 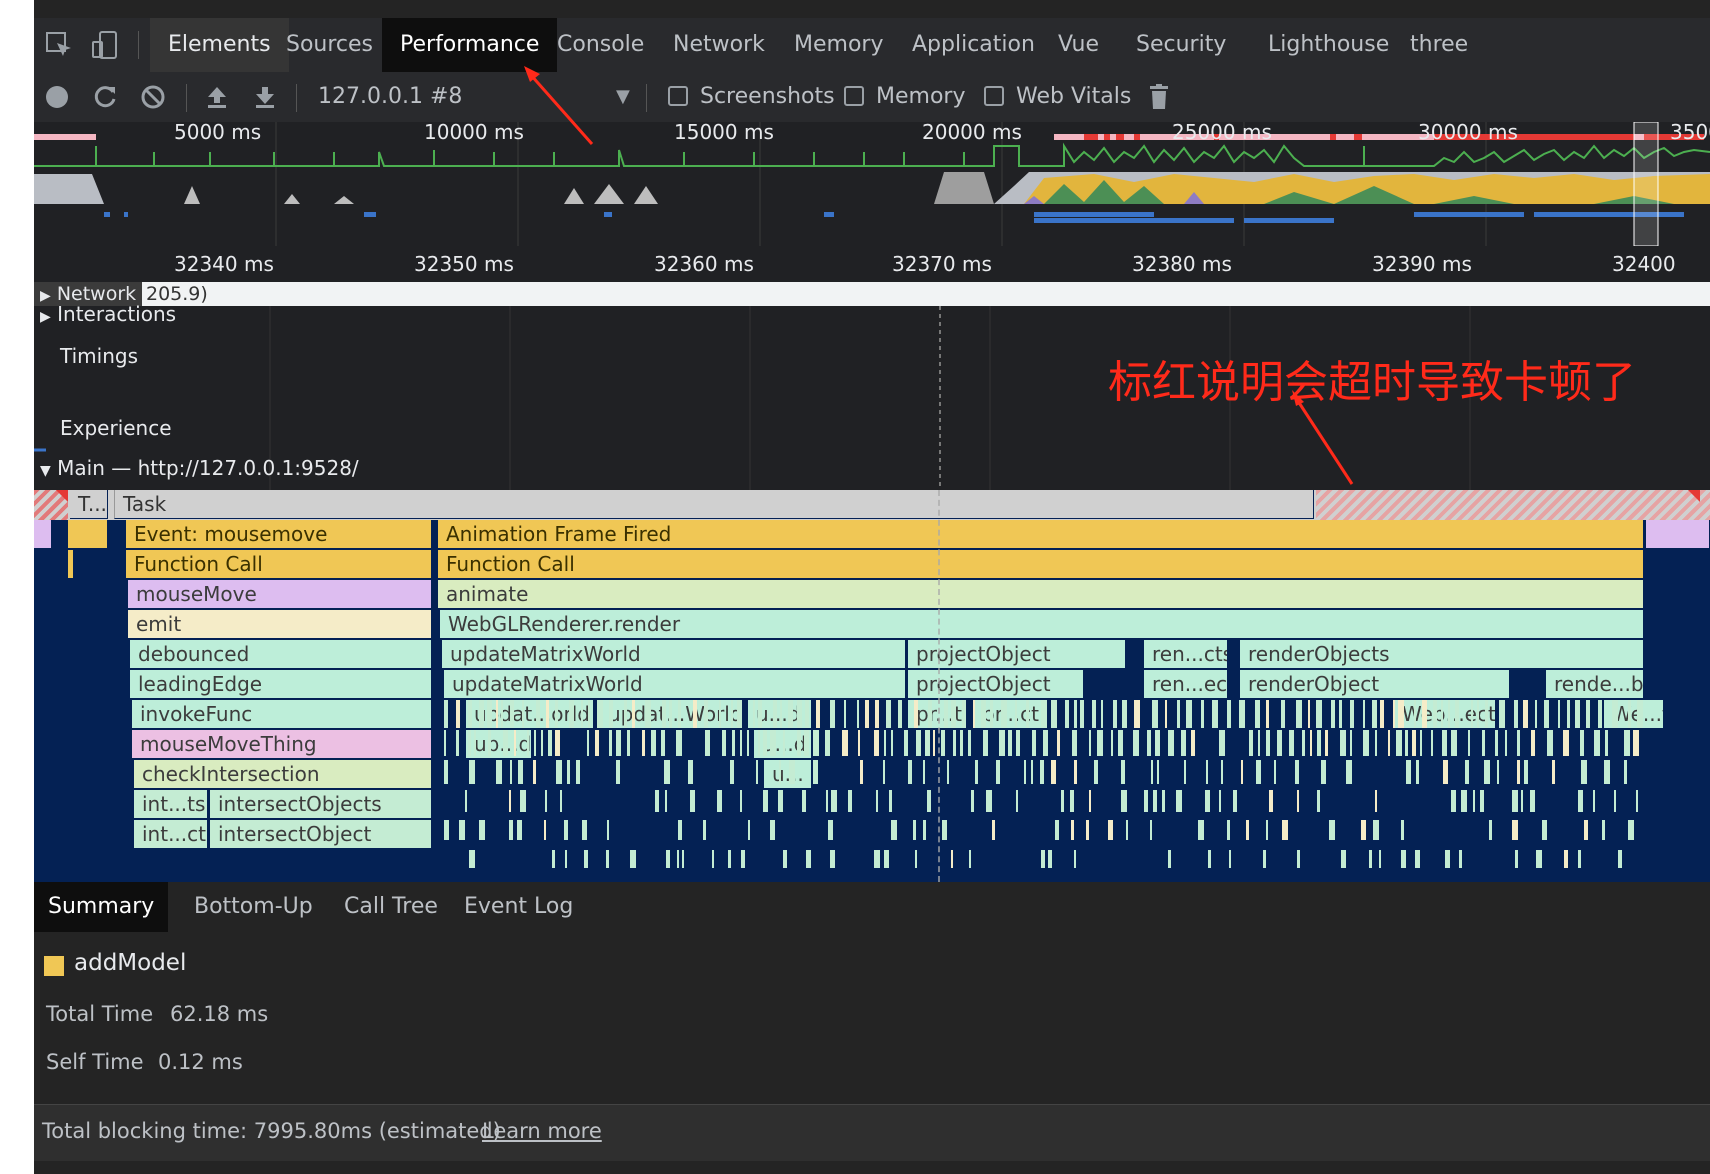 I want to click on reload-icon, so click(x=105, y=97).